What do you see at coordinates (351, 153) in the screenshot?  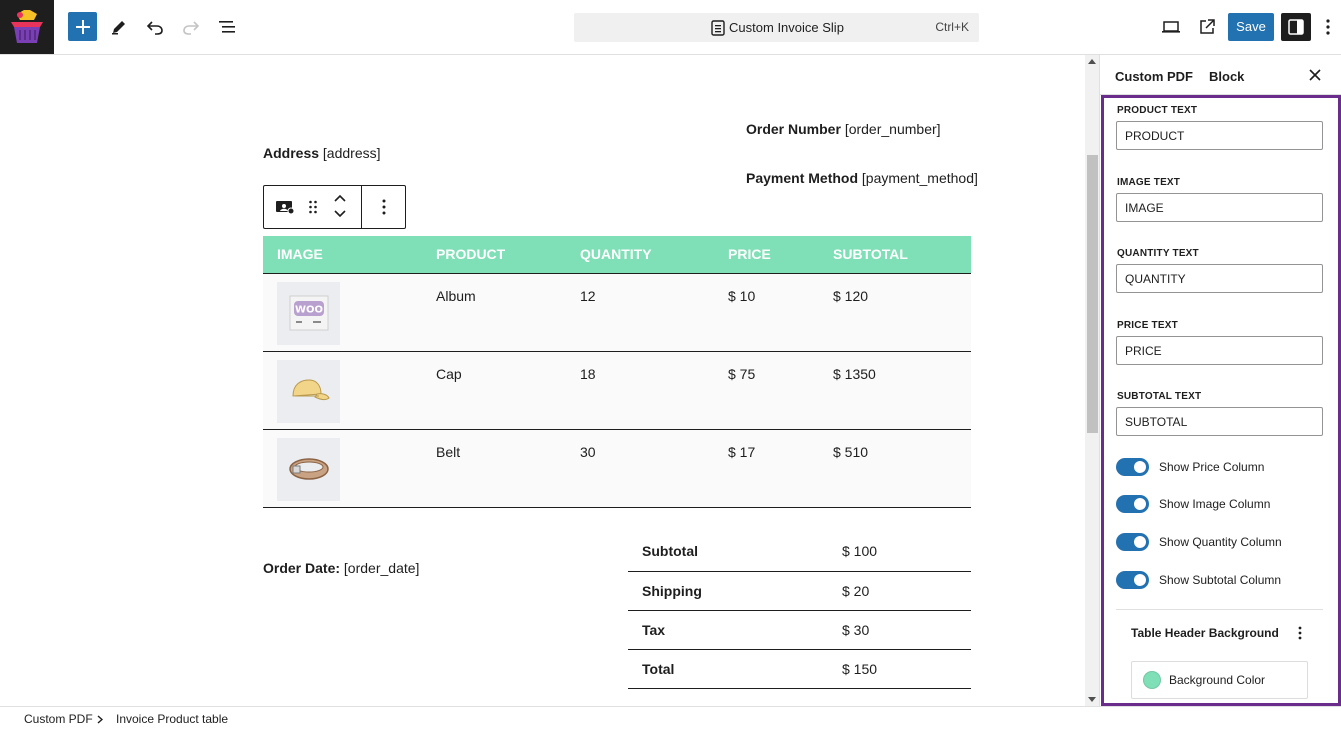 I see `address-value: [address]` at bounding box center [351, 153].